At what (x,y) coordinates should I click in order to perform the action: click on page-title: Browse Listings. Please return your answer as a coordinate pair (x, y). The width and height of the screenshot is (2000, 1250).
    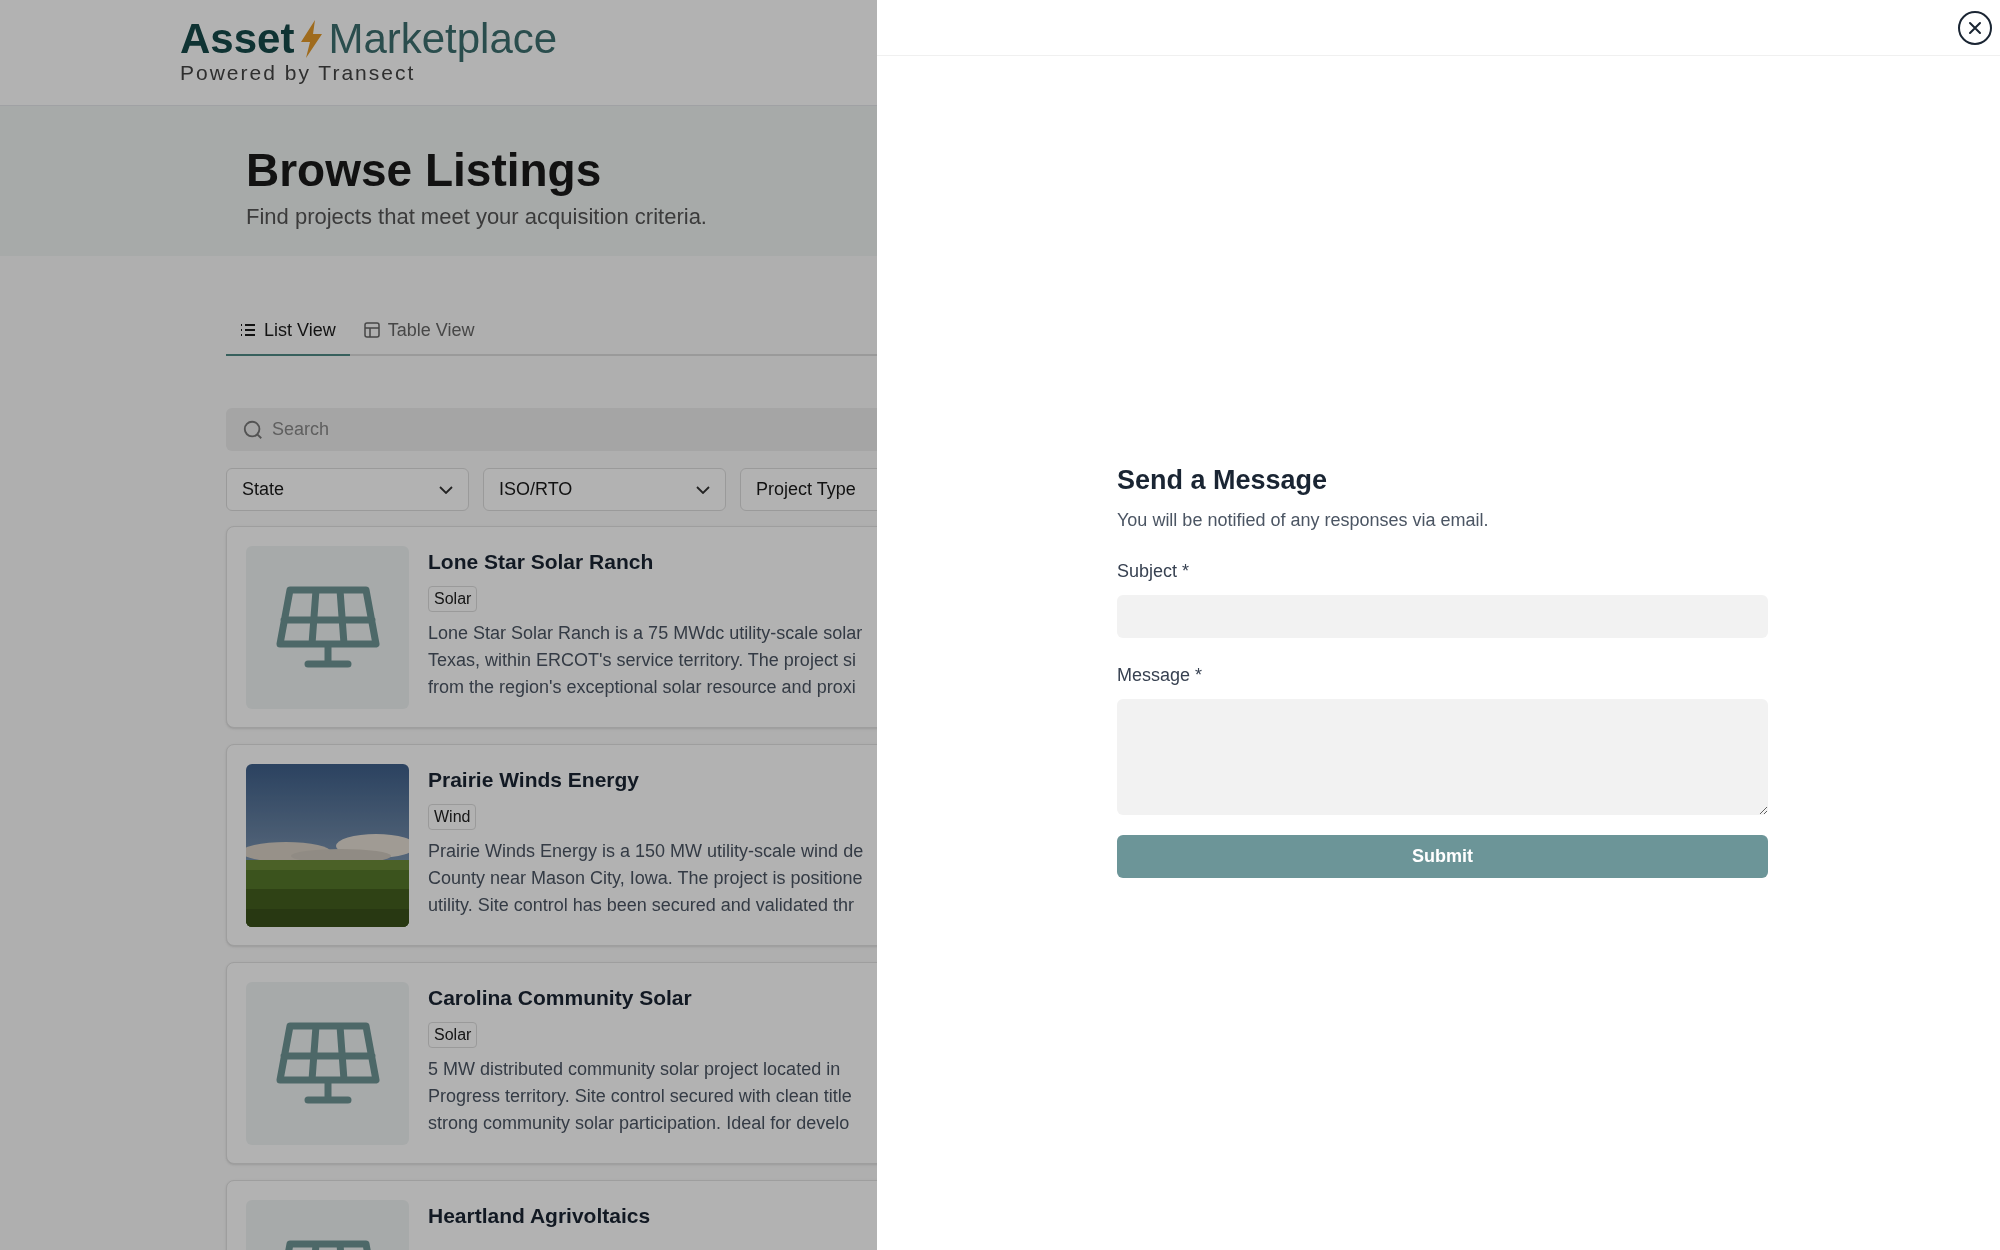
    Looking at the image, I should click on (424, 170).